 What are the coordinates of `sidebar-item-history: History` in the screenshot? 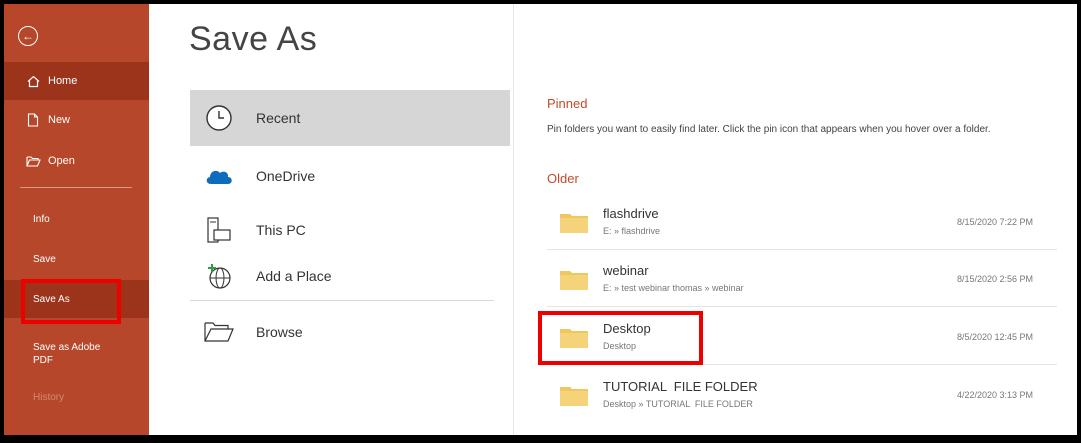 It's located at (76, 397).